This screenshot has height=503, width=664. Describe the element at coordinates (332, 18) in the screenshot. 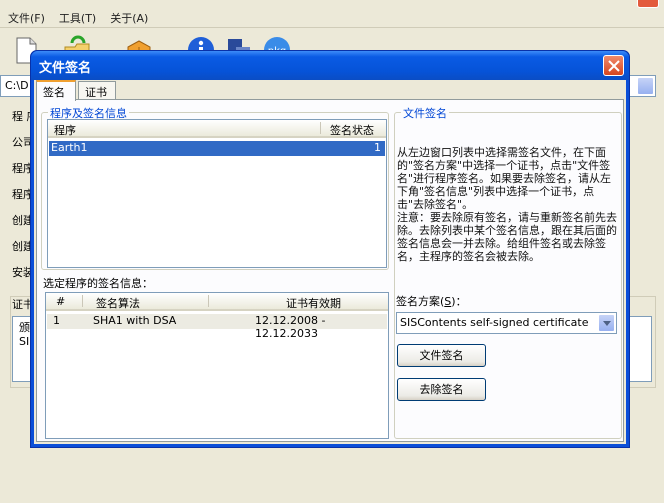

I see `menu-bar: 文件(F) 工具(T) 关于(A)` at that location.